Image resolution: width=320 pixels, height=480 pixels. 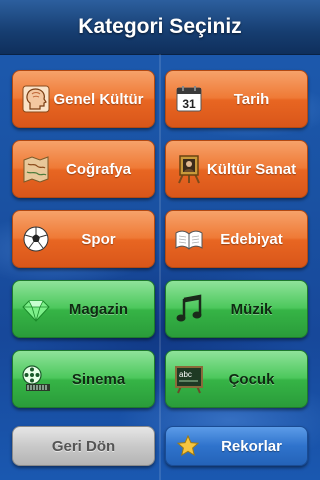 What do you see at coordinates (98, 99) in the screenshot?
I see `category-label: Genel Kültür` at bounding box center [98, 99].